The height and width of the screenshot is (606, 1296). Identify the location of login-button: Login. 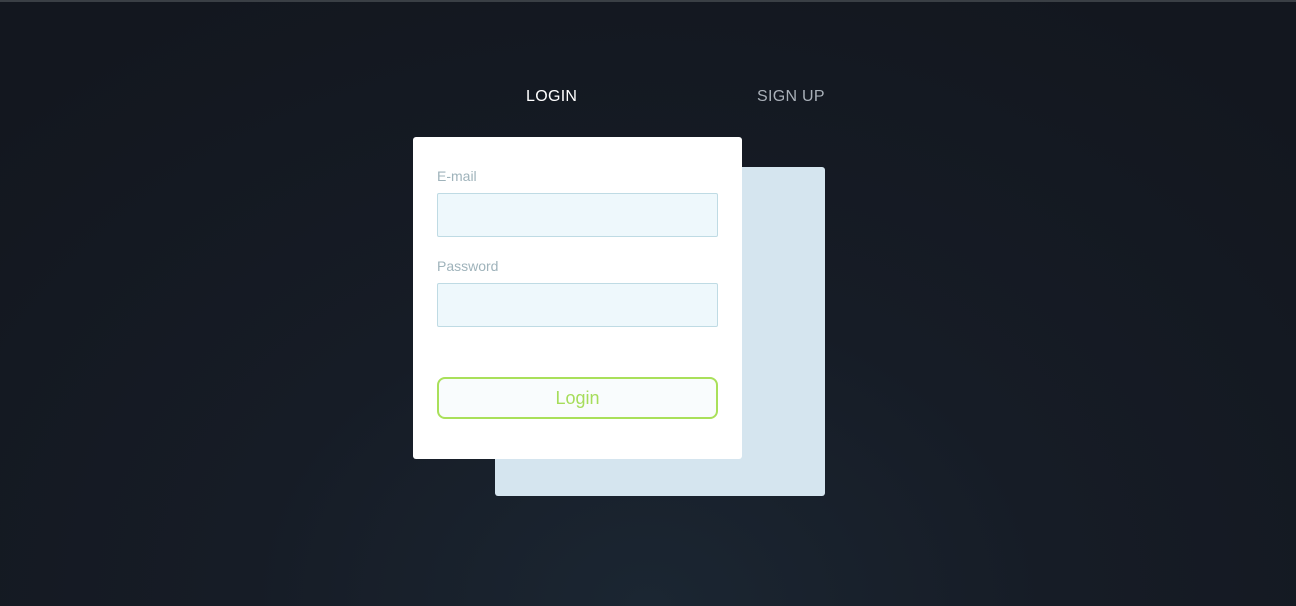
(577, 398).